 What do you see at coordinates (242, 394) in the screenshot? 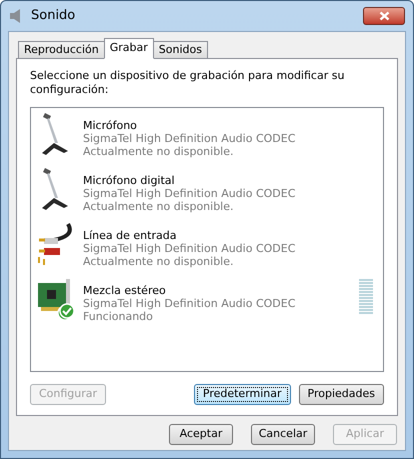
I see `dialog-button: Predeterminar` at bounding box center [242, 394].